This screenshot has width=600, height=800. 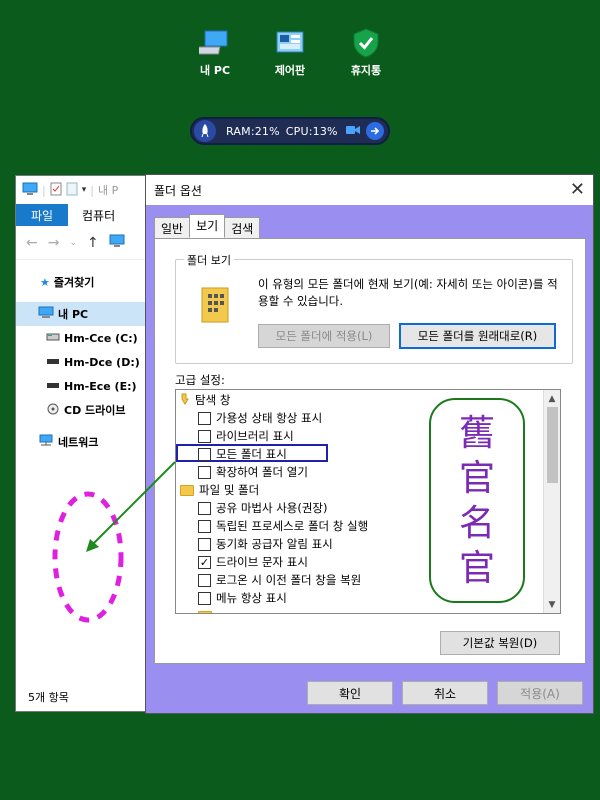 I want to click on tab-view: 보기, so click(x=207, y=226).